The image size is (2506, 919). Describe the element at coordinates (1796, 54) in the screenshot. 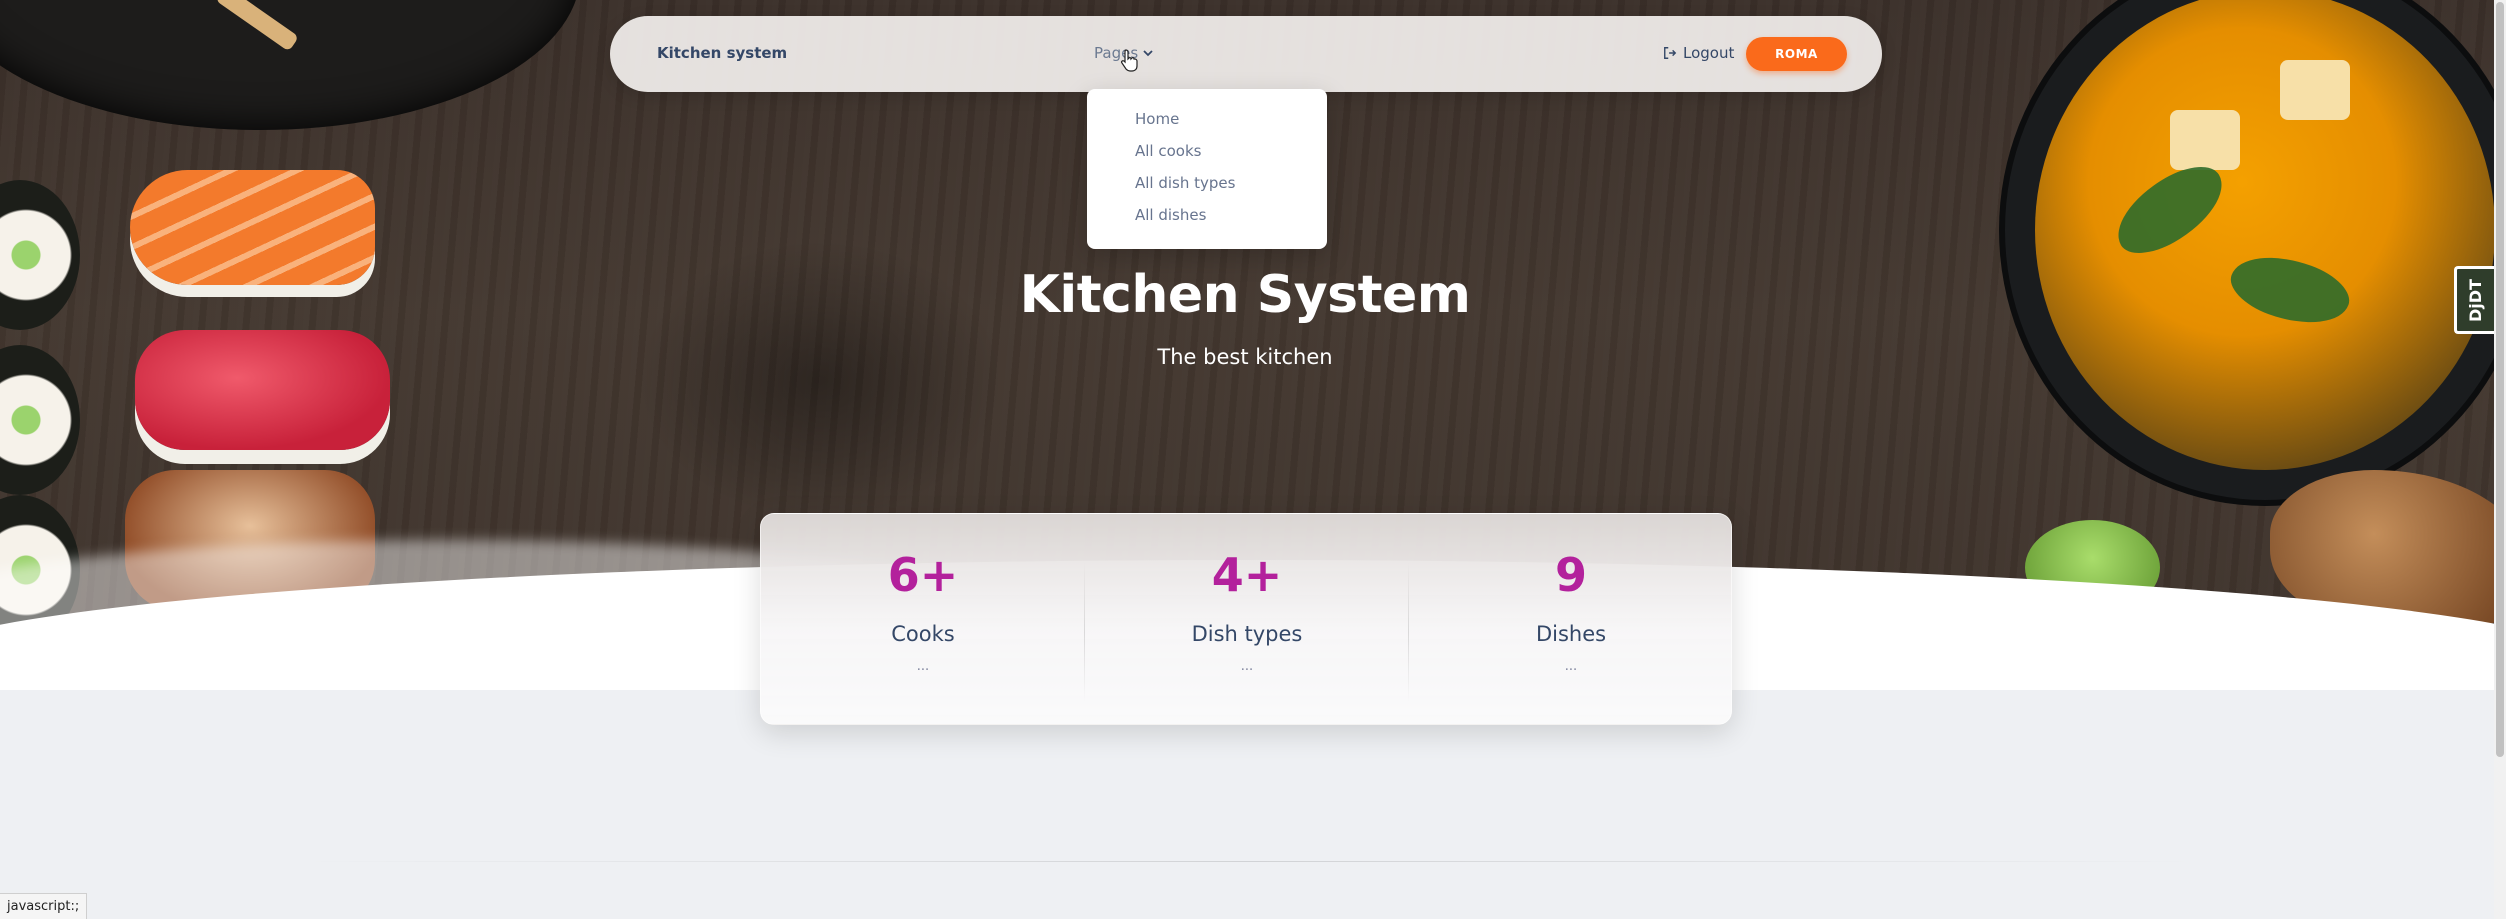

I see `user-button: ROMA` at that location.